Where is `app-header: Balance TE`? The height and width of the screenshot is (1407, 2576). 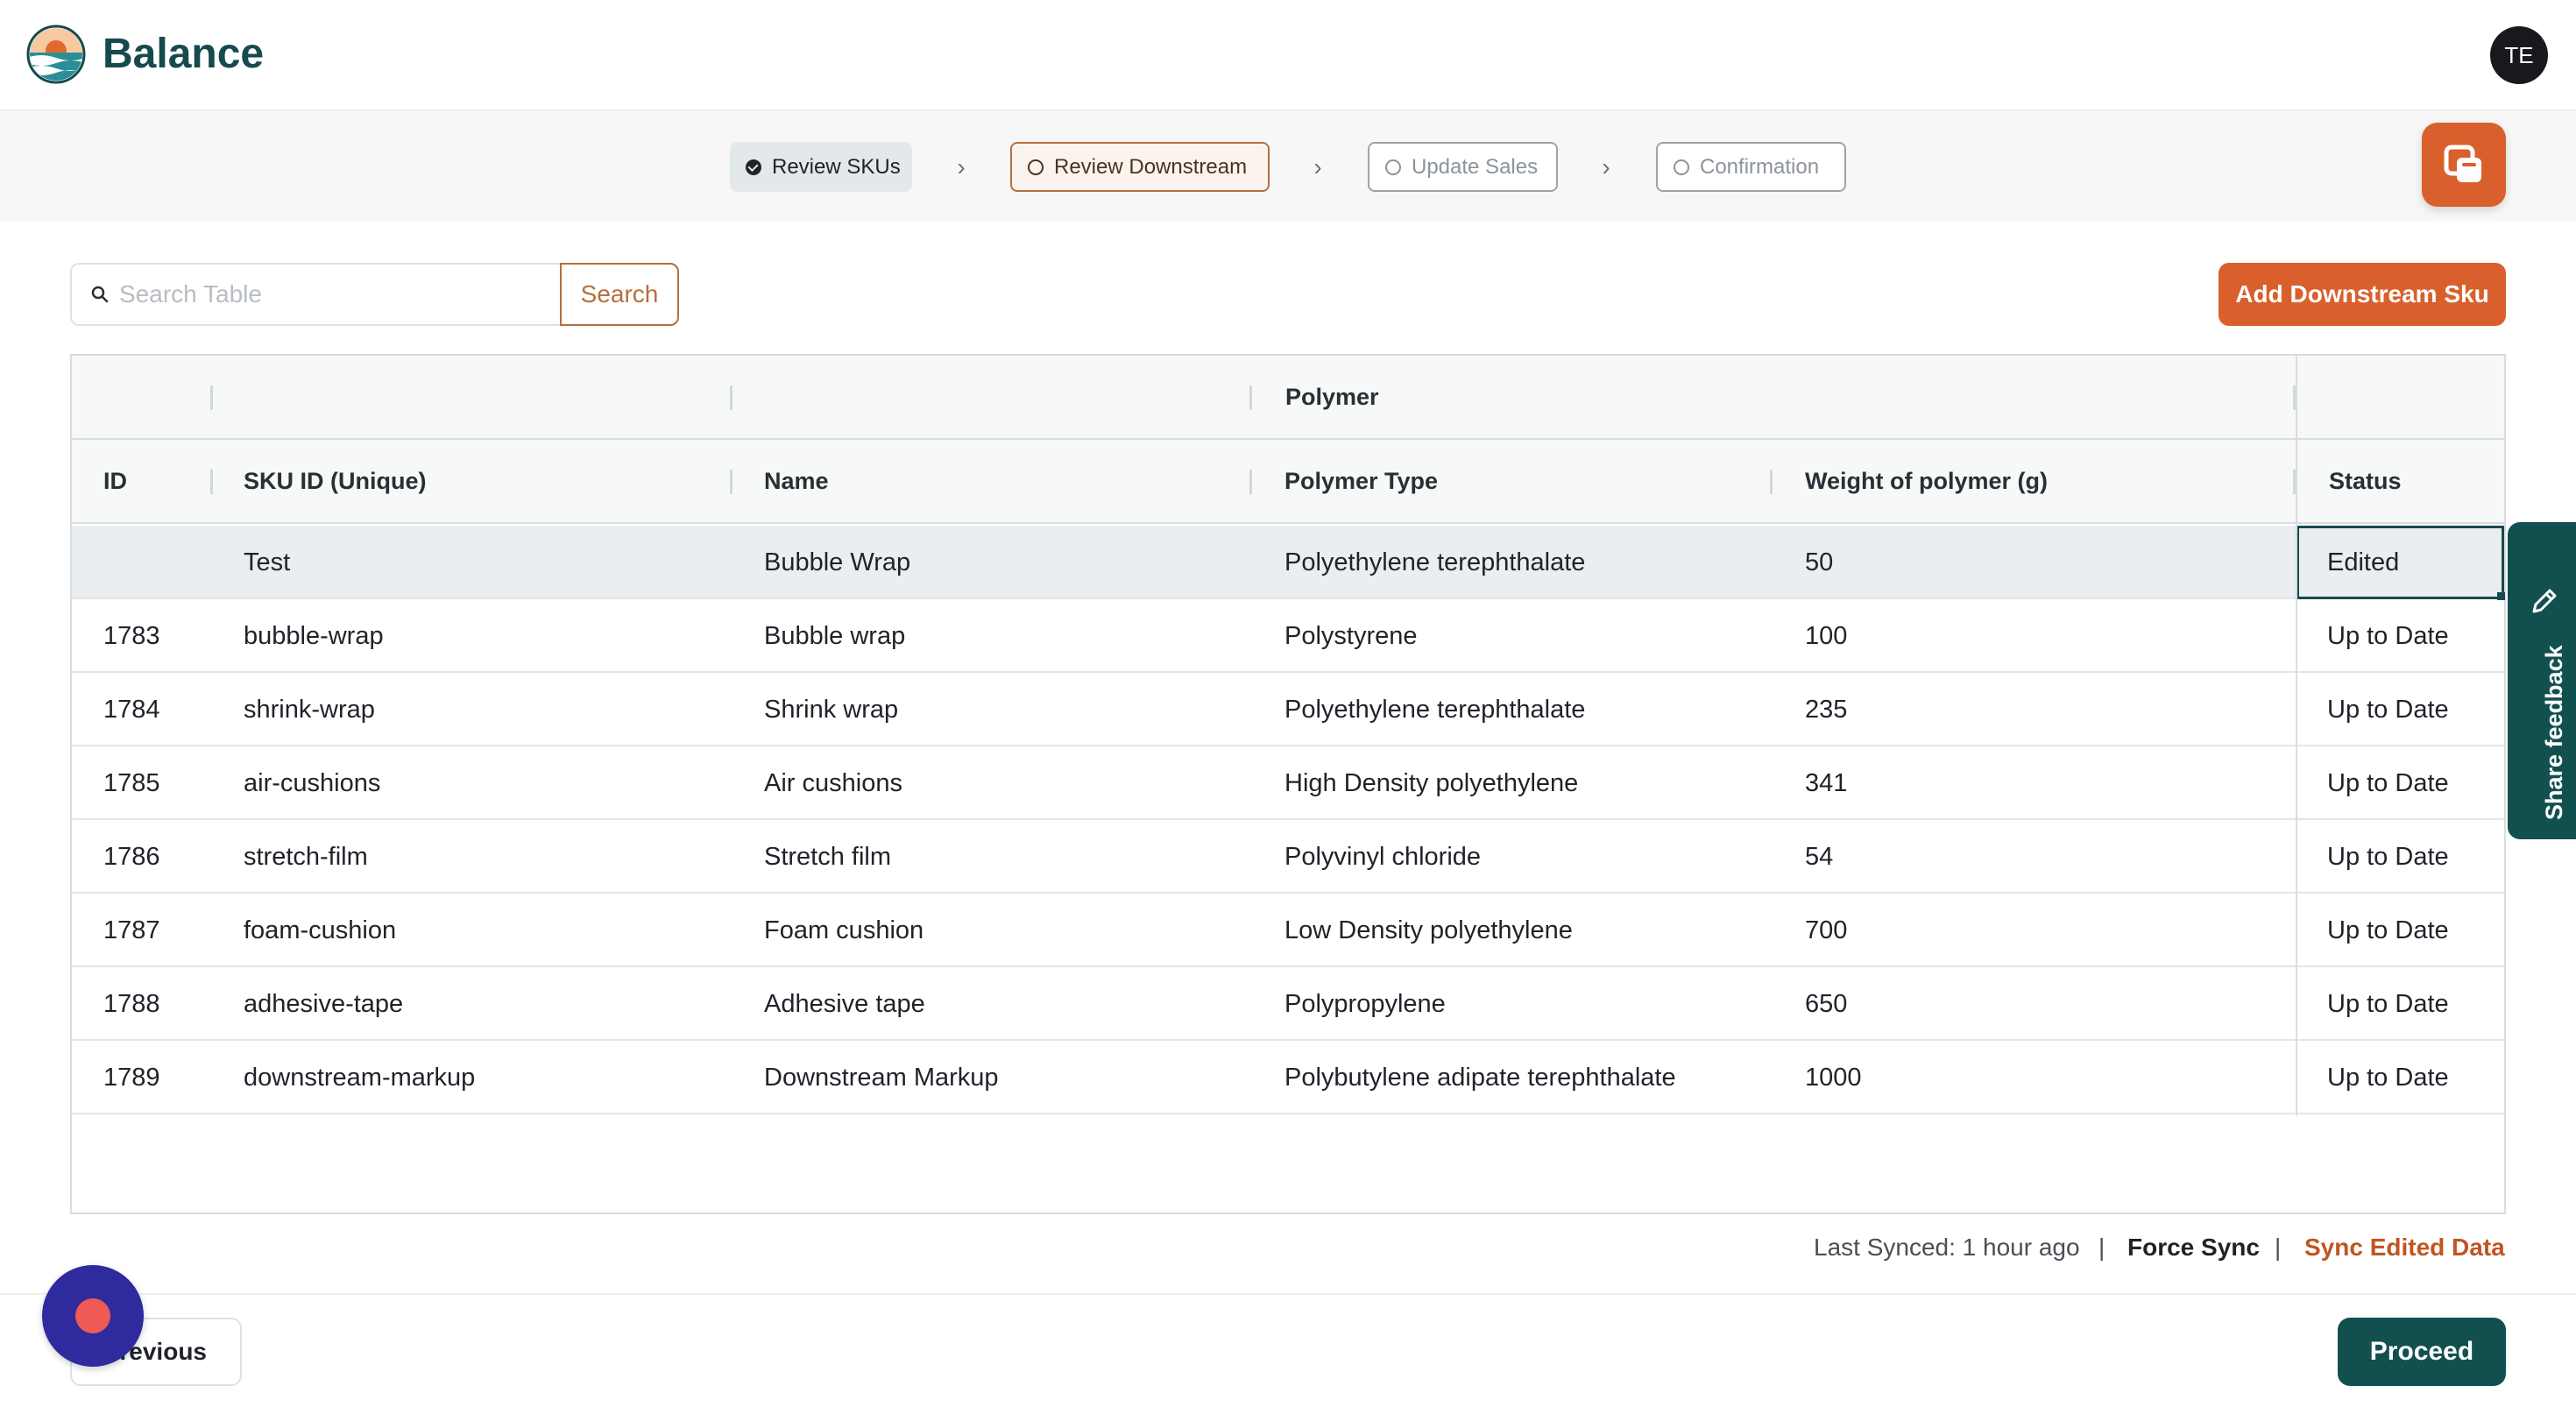
app-header: Balance TE is located at coordinates (1288, 55).